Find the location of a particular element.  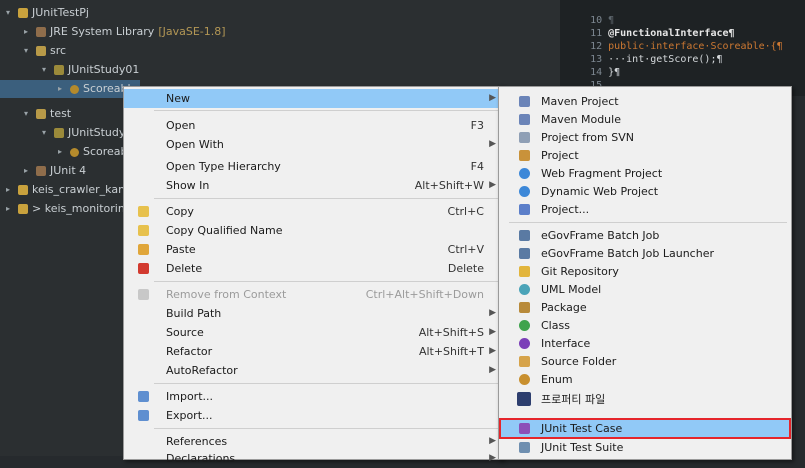

maven-project-icon is located at coordinates (524, 101).